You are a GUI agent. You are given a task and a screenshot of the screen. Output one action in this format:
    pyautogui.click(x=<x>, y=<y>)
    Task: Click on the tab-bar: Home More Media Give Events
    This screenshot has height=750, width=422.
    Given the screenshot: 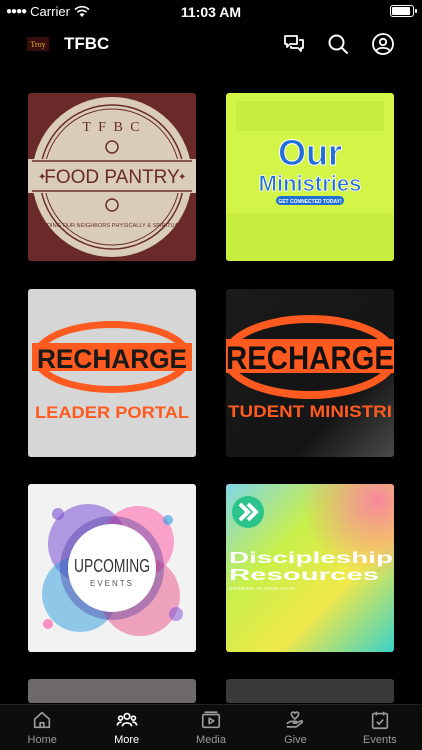 What is the action you would take?
    pyautogui.click(x=211, y=727)
    